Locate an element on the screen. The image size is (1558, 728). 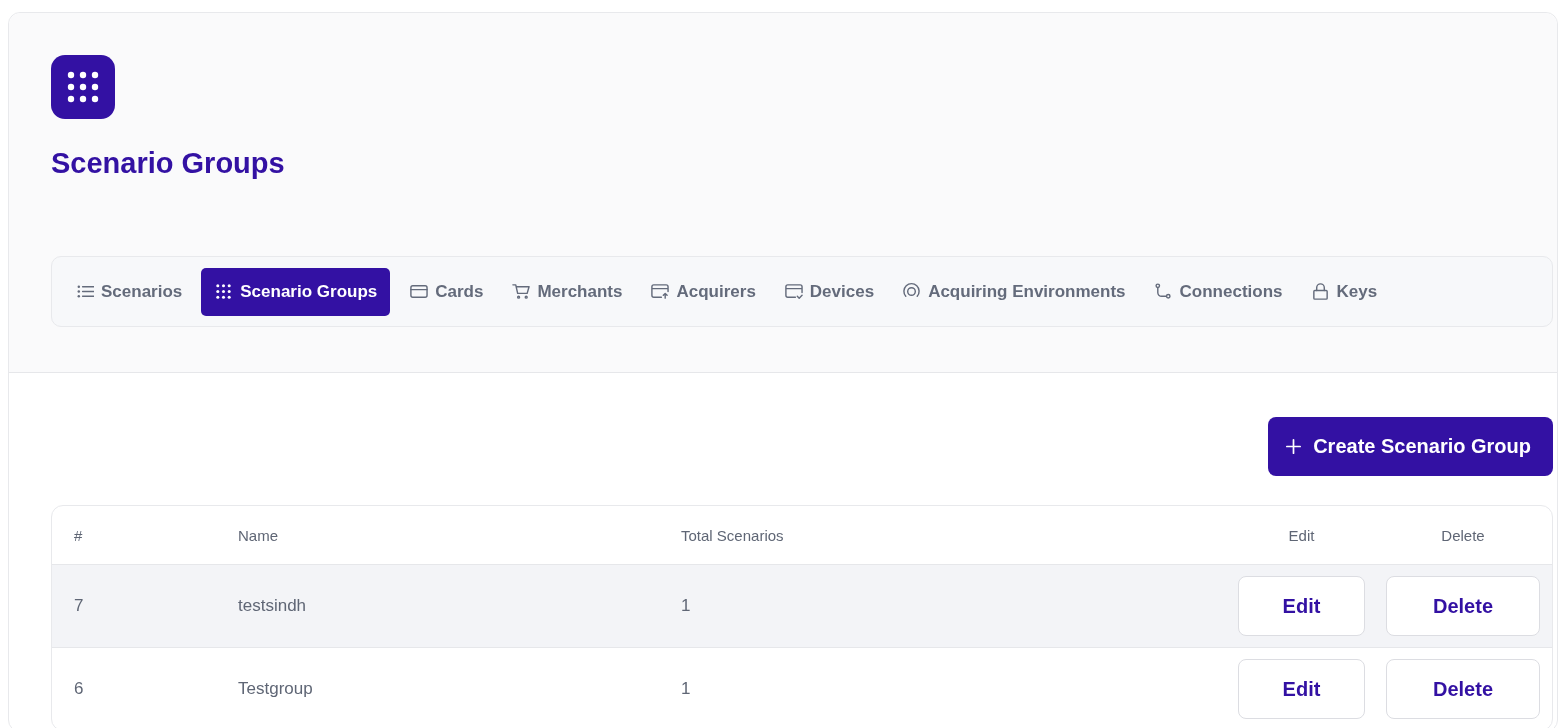
cart-icon is located at coordinates (521, 291).